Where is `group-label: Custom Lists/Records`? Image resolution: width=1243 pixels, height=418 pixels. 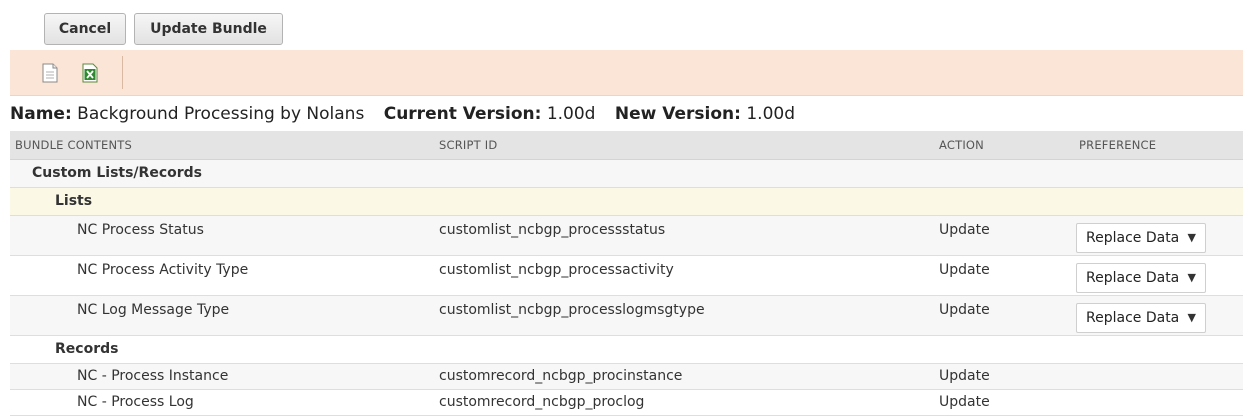
group-label: Custom Lists/Records is located at coordinates (117, 173).